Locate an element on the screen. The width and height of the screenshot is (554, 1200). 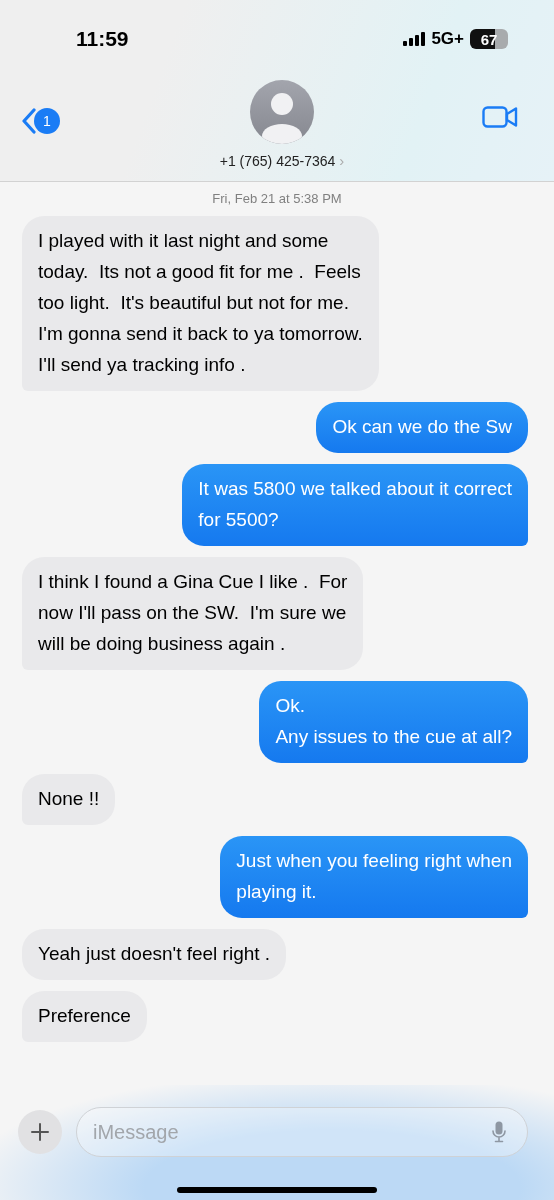
microphone-icon is located at coordinates (499, 1132).